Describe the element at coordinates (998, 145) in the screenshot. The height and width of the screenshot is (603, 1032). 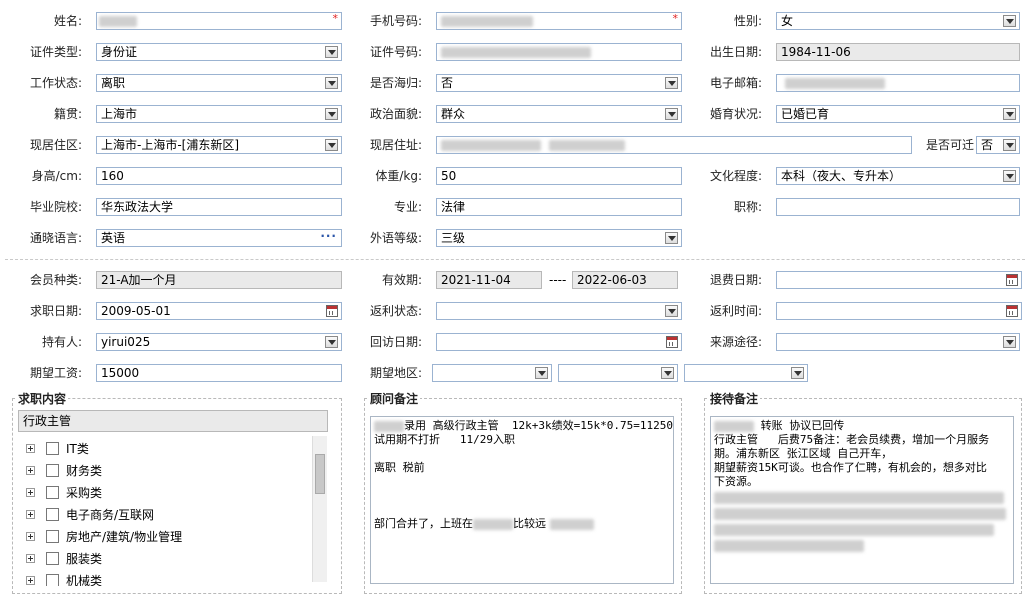
I see `relocate-select: 否` at that location.